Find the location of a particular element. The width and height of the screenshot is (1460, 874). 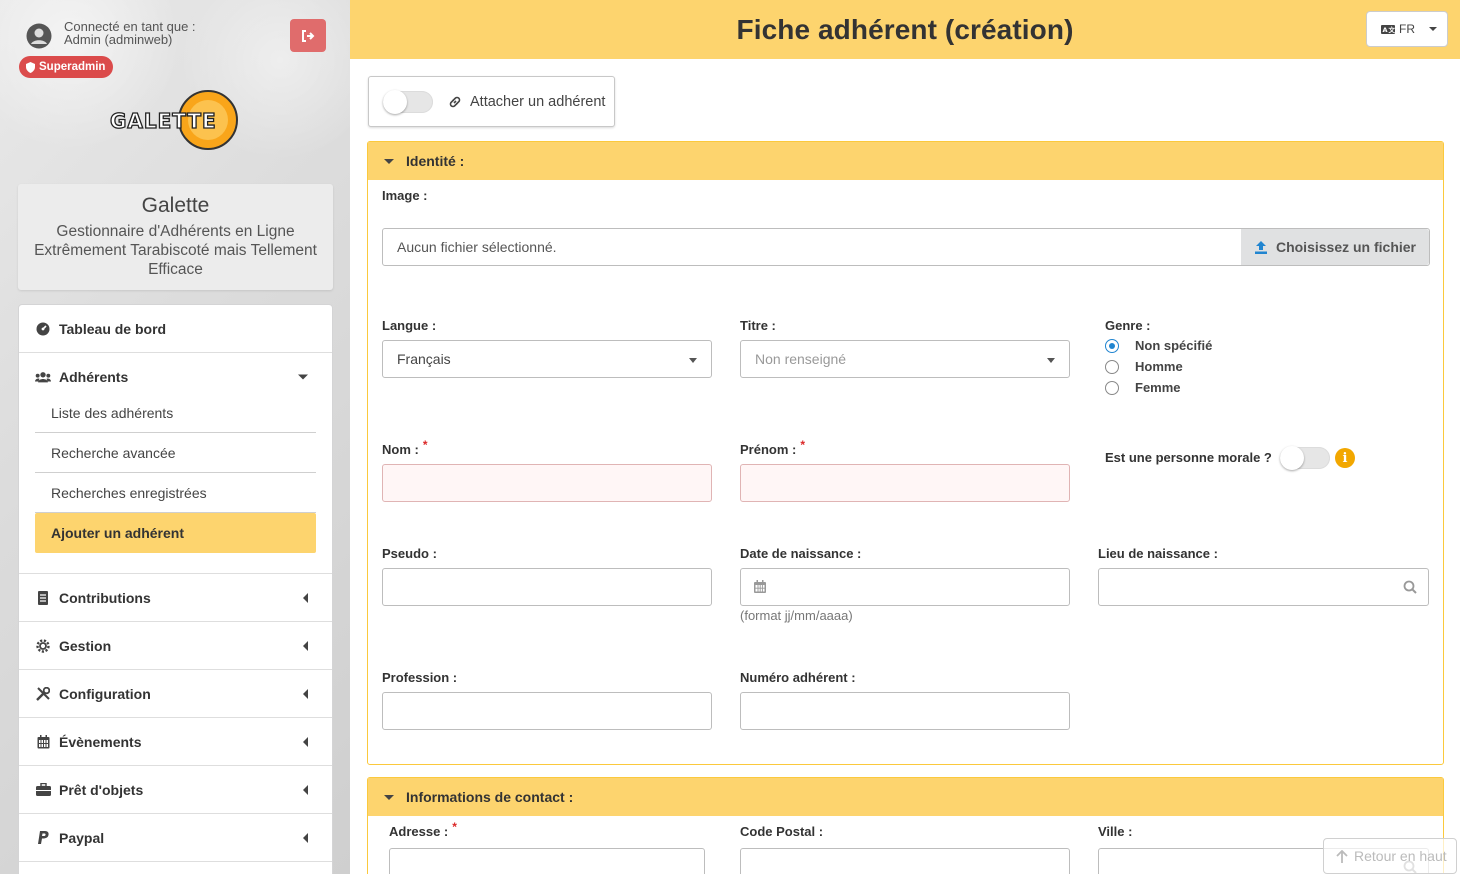

identity-heading: Identité : is located at coordinates (435, 161).